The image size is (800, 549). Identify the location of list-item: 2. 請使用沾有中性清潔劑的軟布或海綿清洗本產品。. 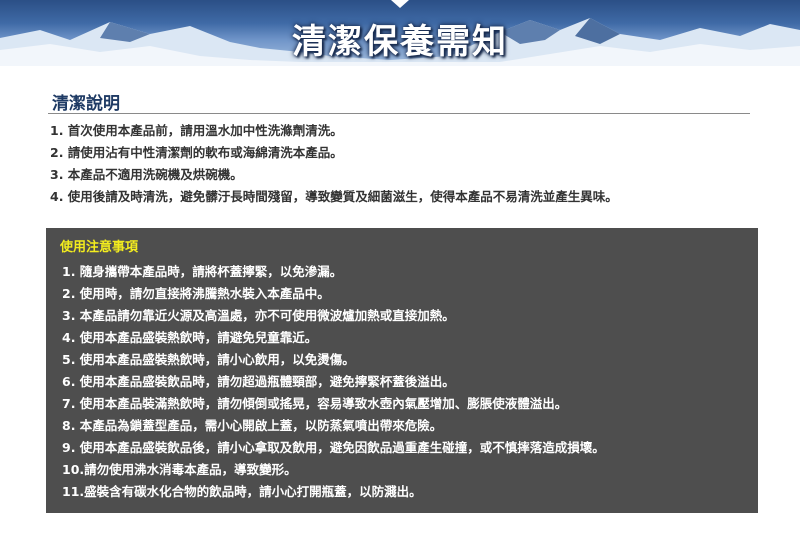
(196, 152).